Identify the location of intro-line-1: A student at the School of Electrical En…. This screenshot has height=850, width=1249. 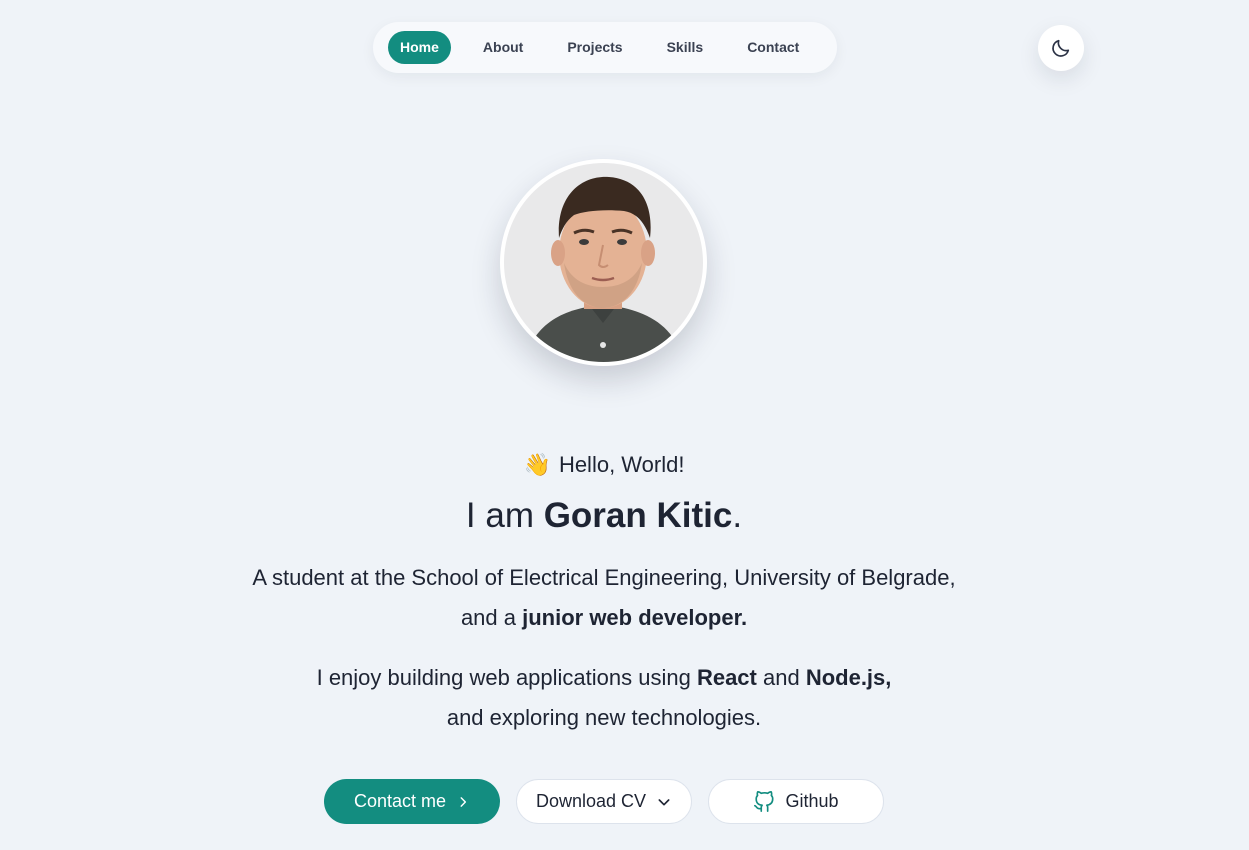
(604, 577).